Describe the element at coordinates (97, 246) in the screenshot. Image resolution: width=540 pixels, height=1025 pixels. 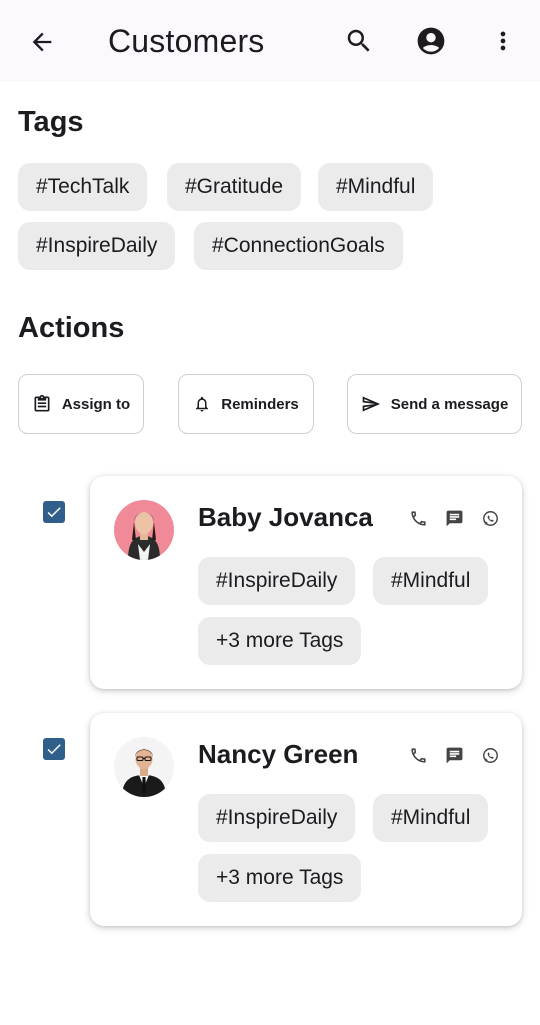
I see `tag-chip: #InspireDaily` at that location.